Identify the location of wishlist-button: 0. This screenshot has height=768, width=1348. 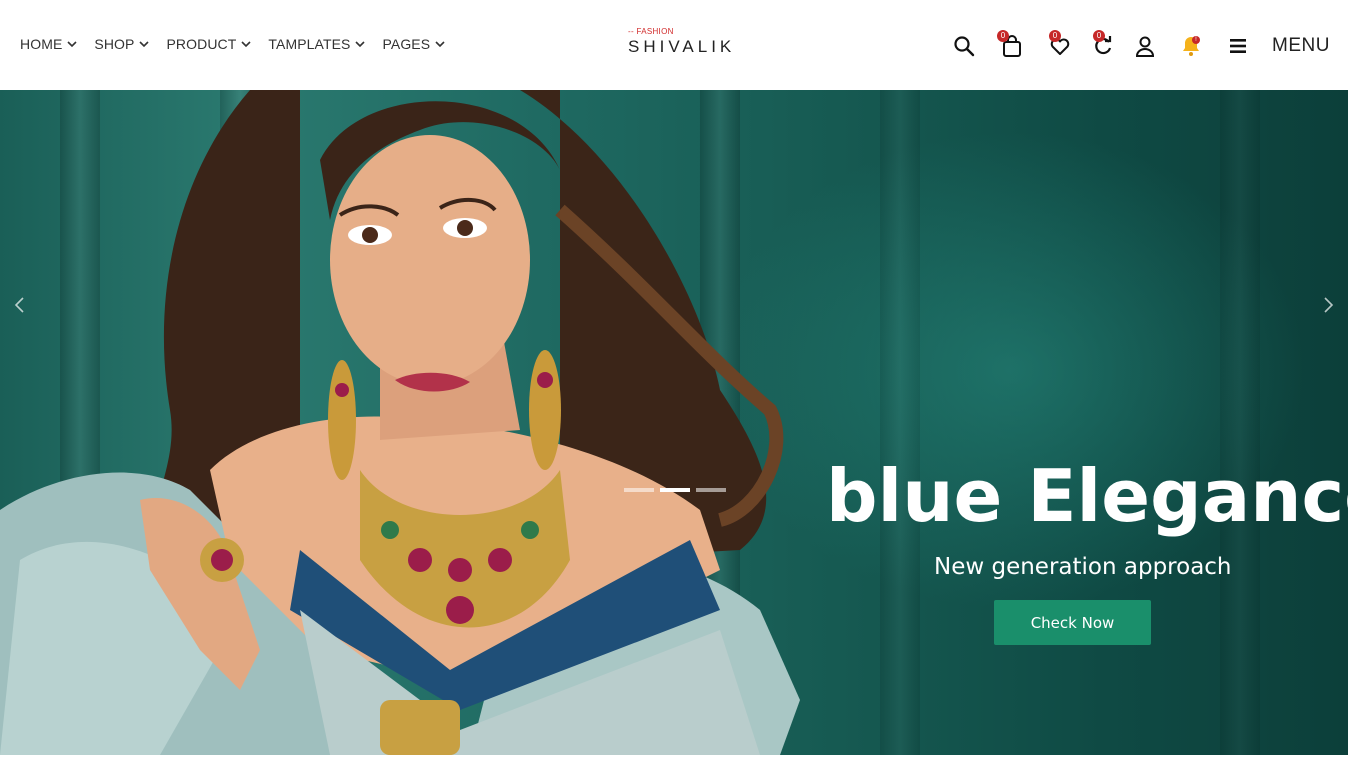
(1060, 46).